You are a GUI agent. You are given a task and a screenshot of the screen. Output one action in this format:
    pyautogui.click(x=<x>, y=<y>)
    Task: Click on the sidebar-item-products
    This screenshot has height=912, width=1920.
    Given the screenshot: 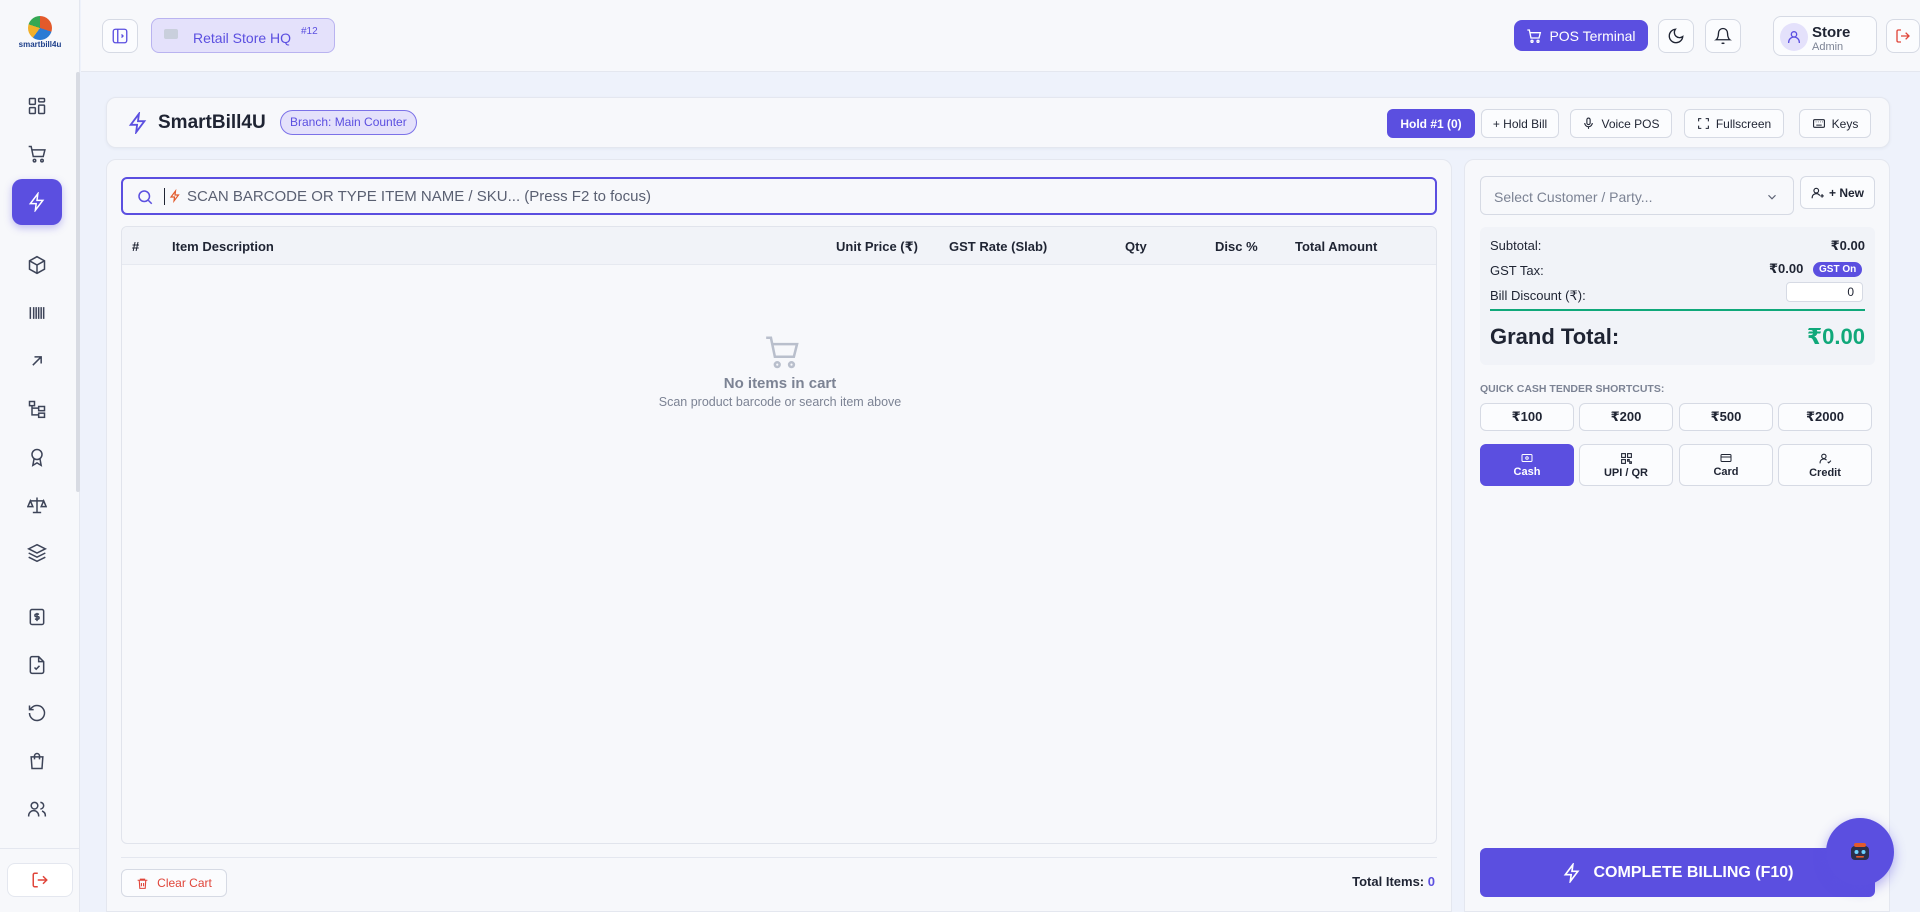 What is the action you would take?
    pyautogui.click(x=37, y=265)
    